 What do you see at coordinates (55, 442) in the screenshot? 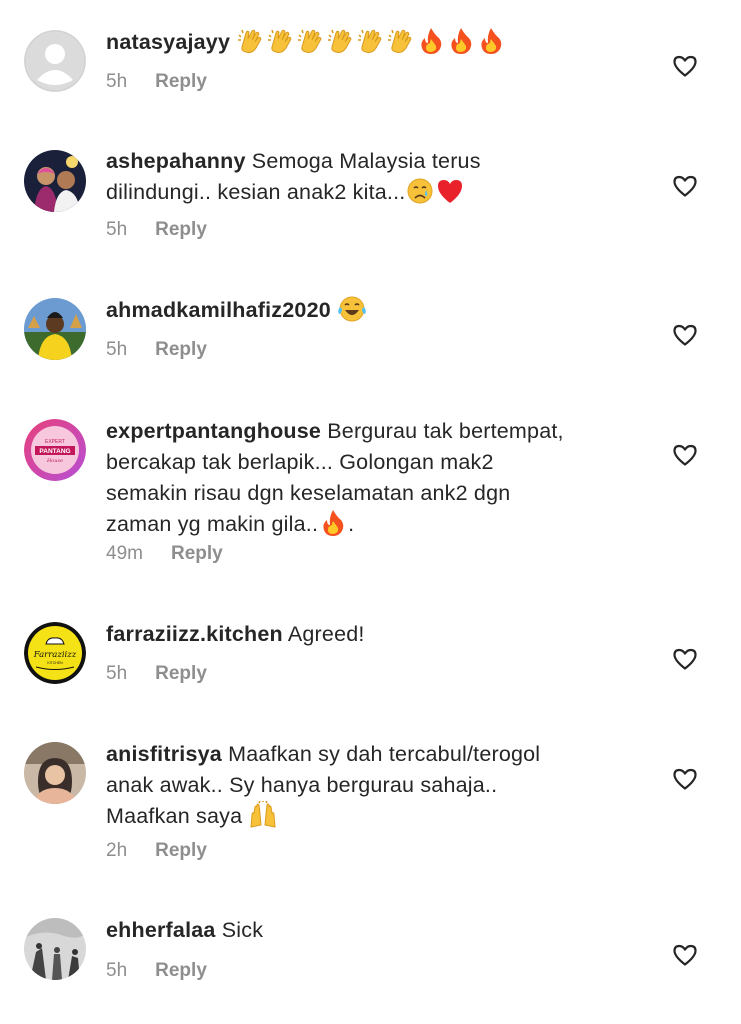
I see `logo-text: EXPERT` at bounding box center [55, 442].